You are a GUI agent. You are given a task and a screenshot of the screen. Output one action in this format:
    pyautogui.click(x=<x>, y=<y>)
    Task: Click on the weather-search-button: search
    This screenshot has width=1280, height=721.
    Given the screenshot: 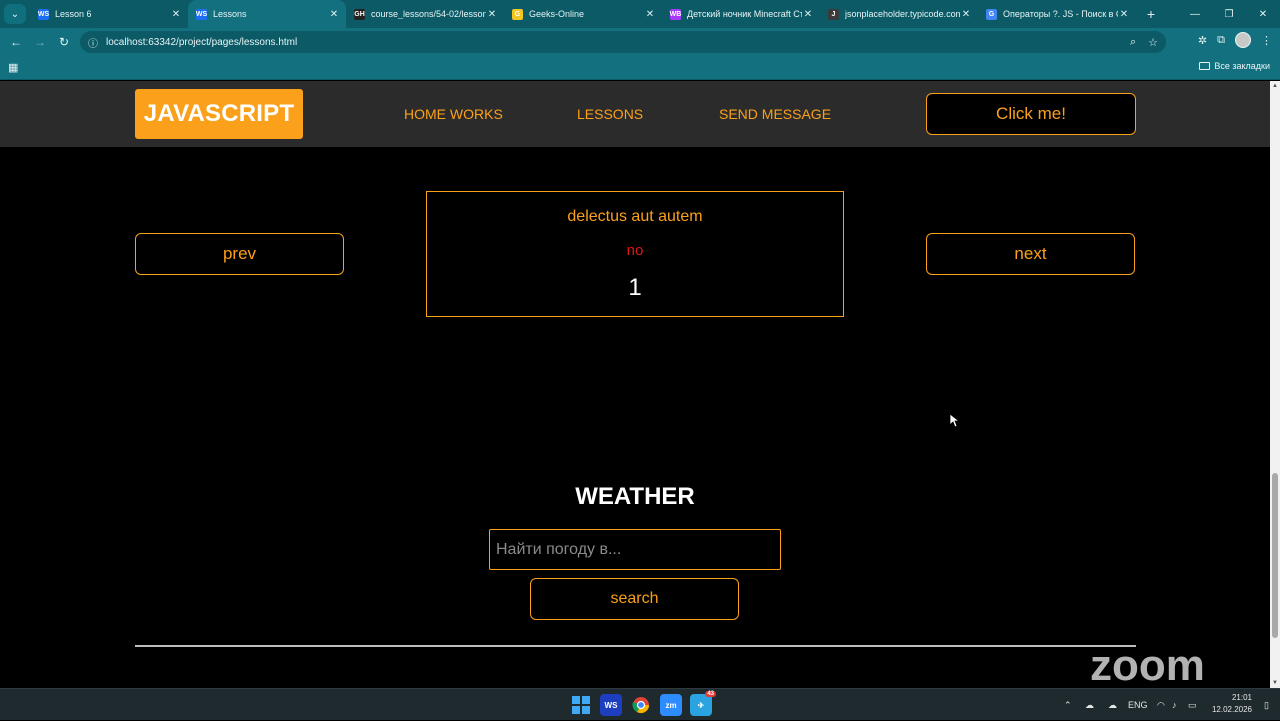 What is the action you would take?
    pyautogui.click(x=634, y=599)
    